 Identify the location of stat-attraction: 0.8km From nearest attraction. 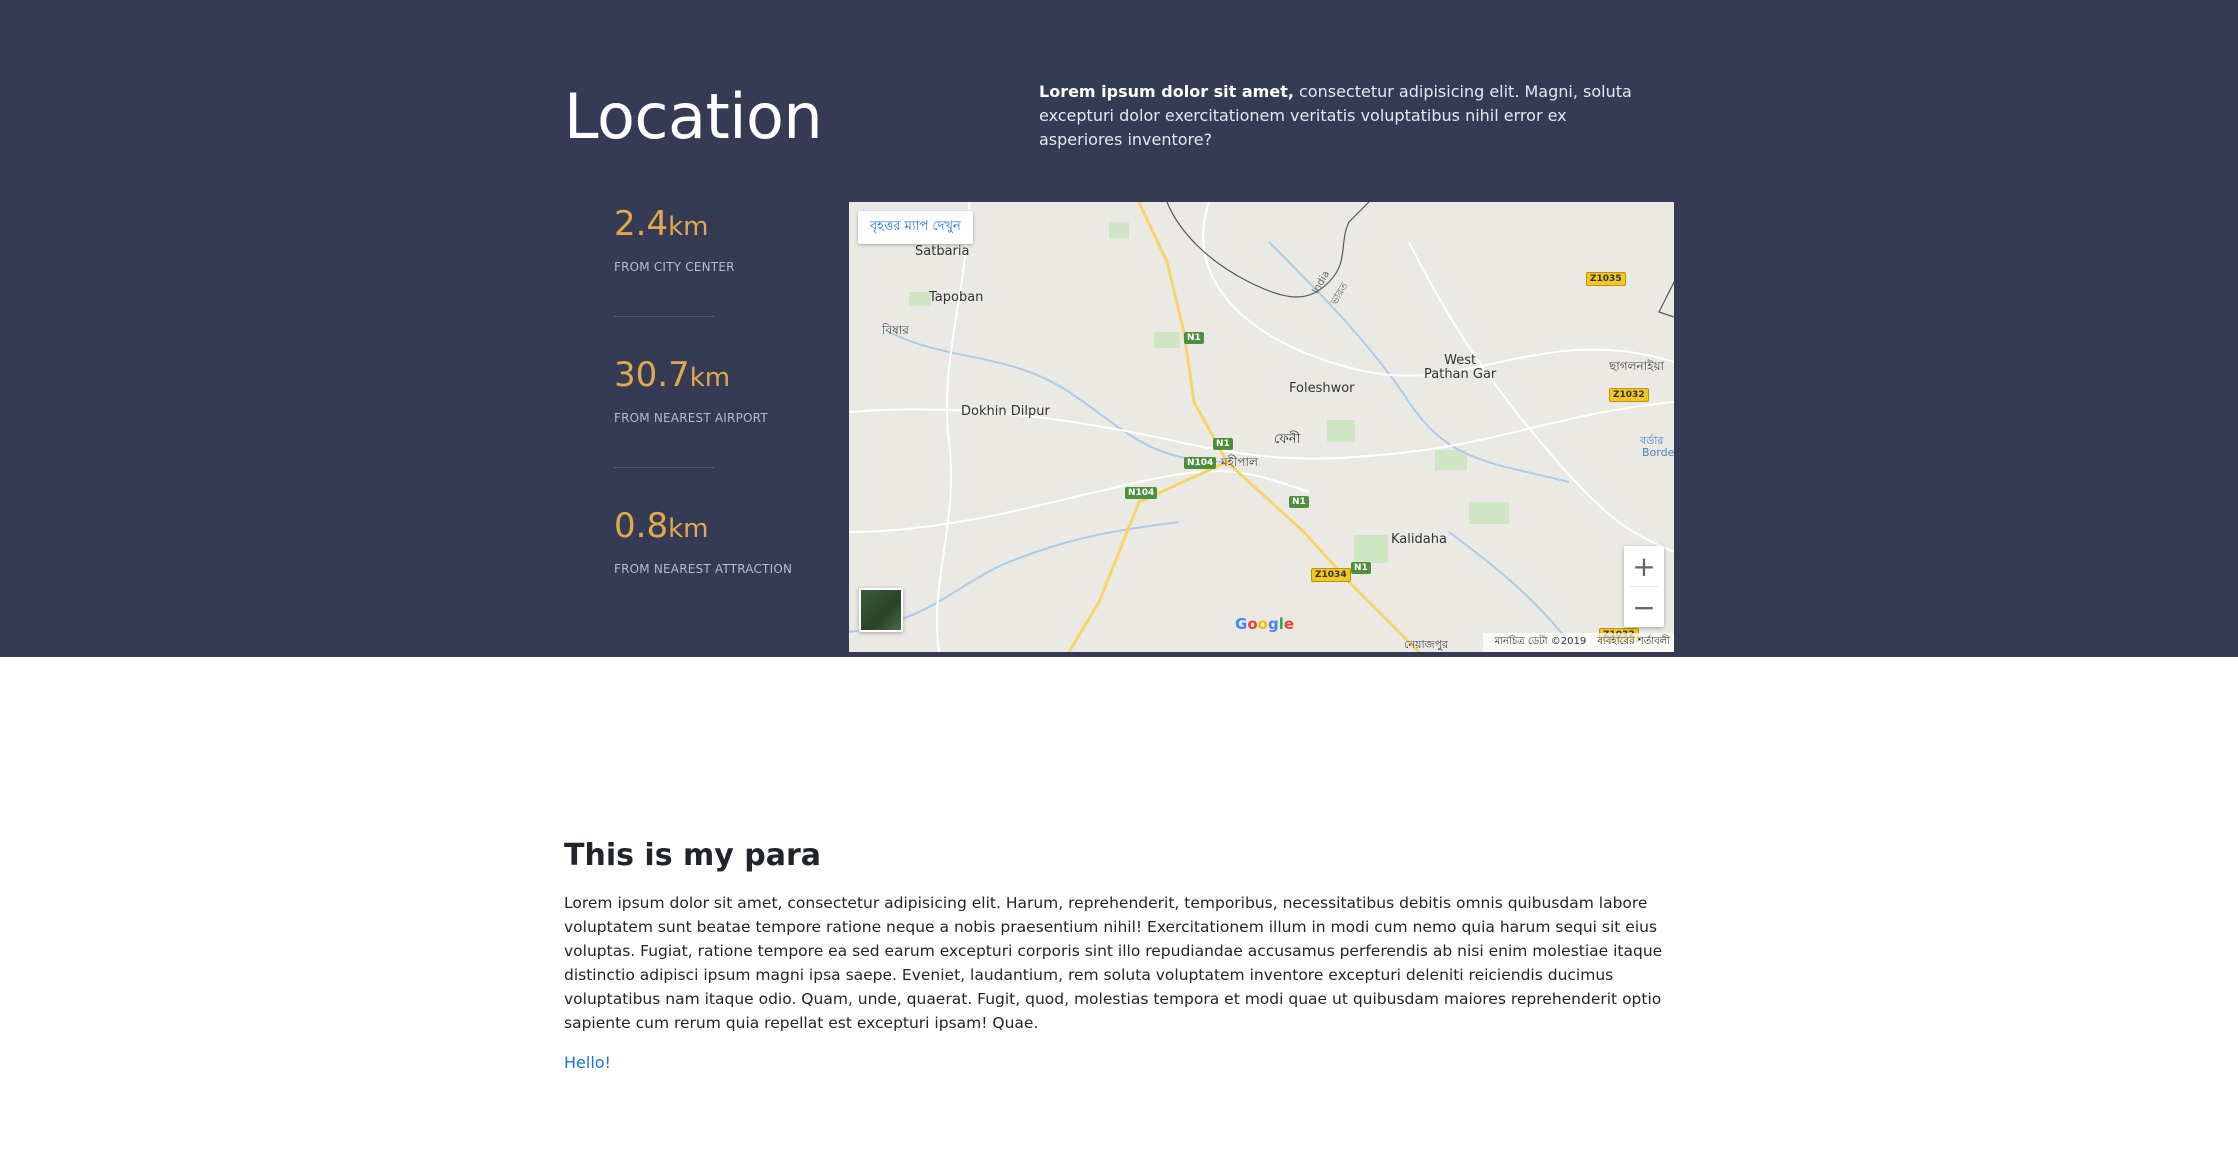
(709, 577).